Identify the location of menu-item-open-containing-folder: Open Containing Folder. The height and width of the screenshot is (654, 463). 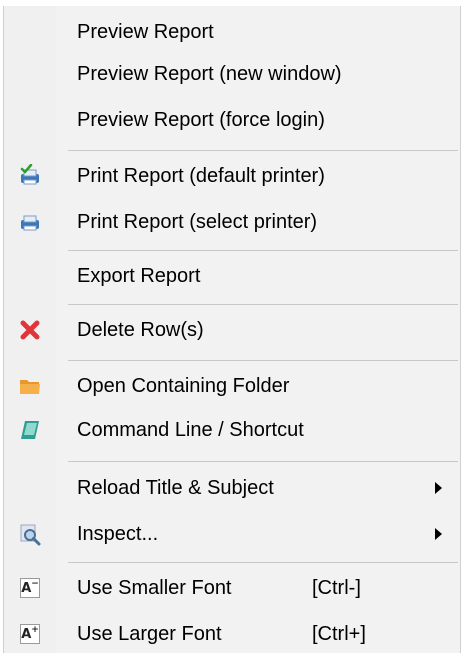
(232, 386).